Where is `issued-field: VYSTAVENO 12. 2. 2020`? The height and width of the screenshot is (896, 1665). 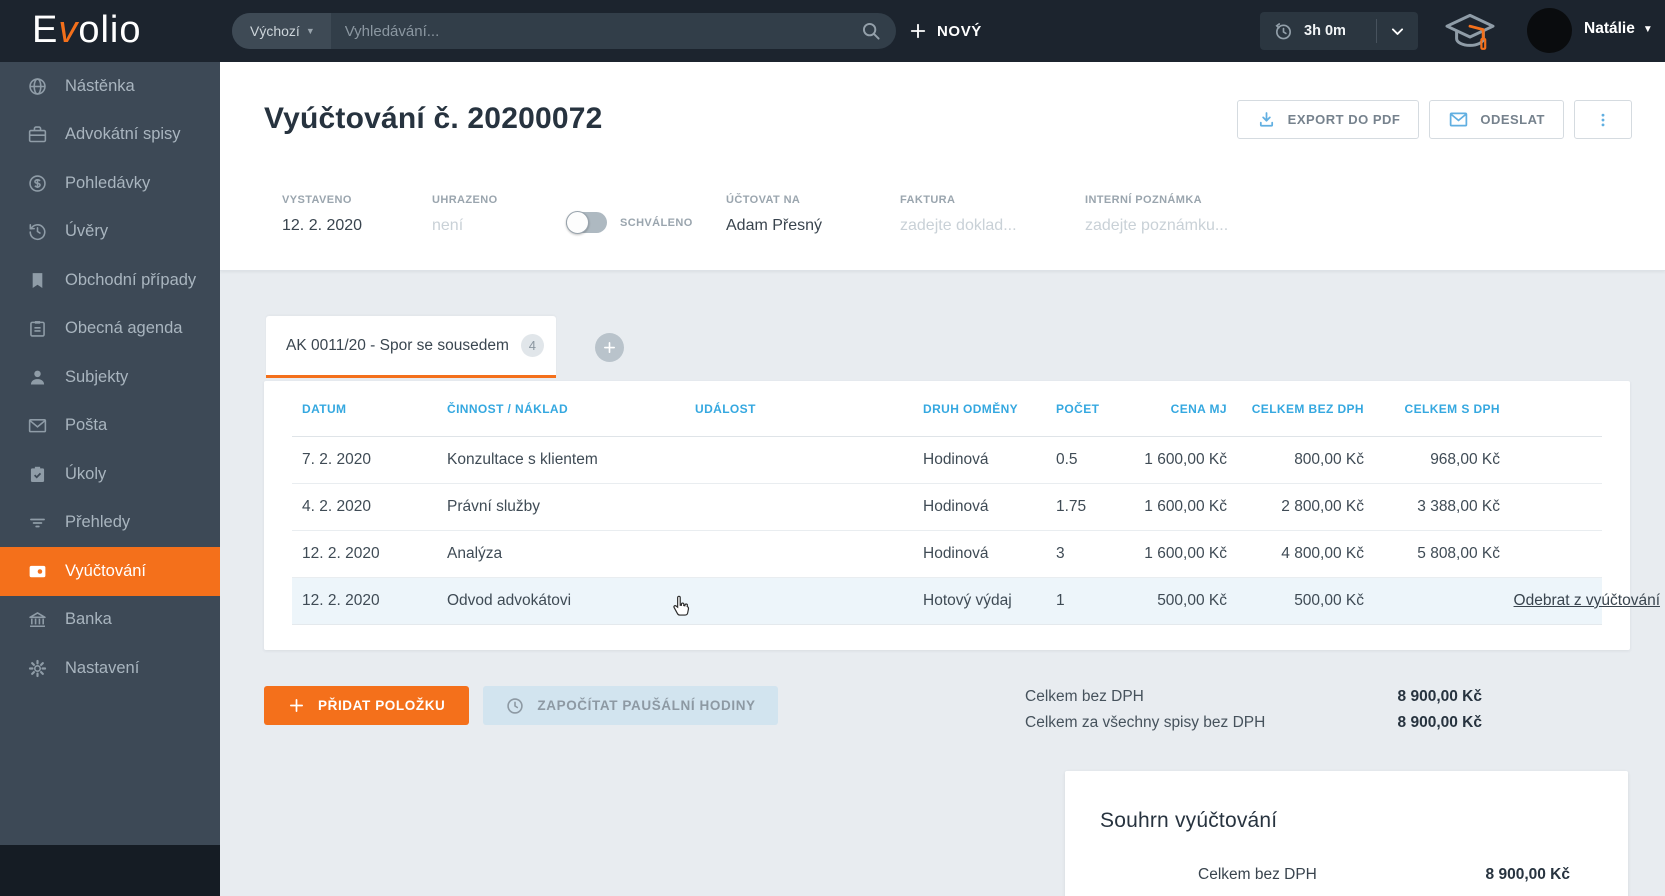
issued-field: VYSTAVENO 12. 2. 2020 is located at coordinates (322, 214).